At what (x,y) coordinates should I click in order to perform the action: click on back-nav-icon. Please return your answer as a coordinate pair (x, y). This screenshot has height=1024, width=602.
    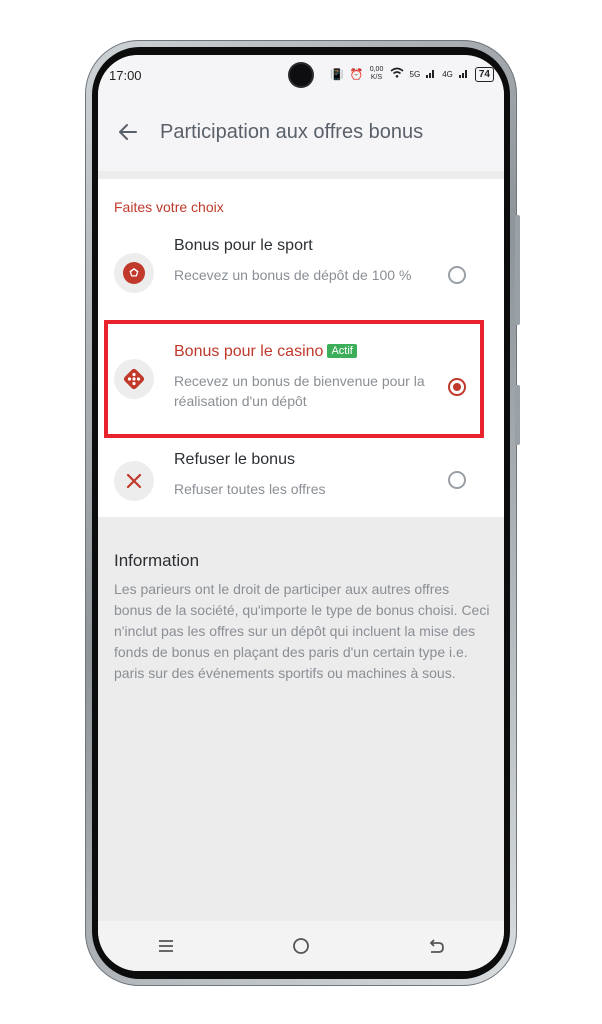
    Looking at the image, I should click on (436, 946).